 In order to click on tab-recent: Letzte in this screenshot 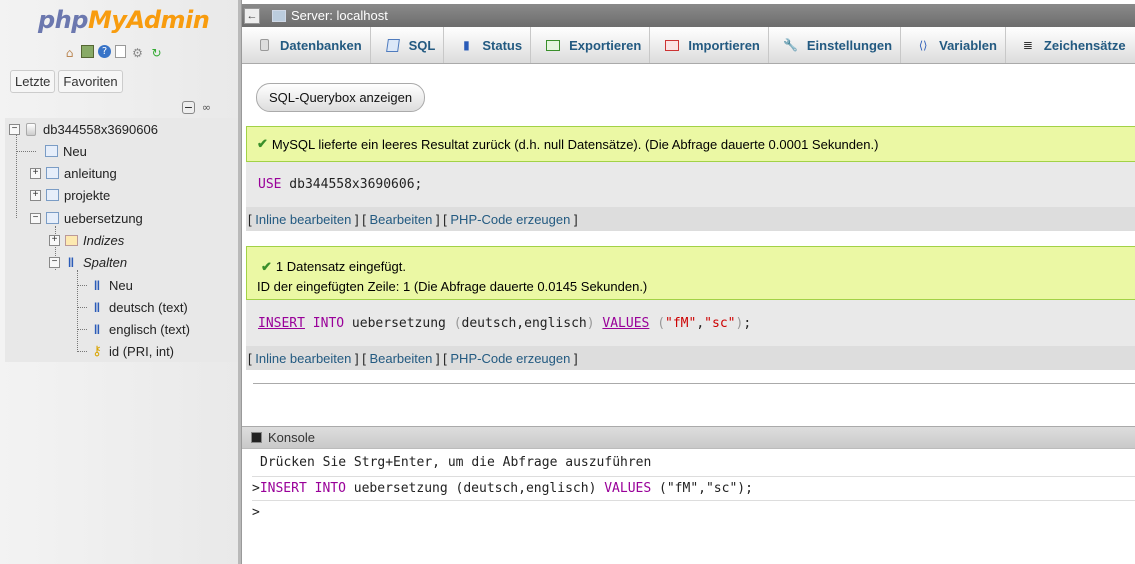, I will do `click(33, 81)`.